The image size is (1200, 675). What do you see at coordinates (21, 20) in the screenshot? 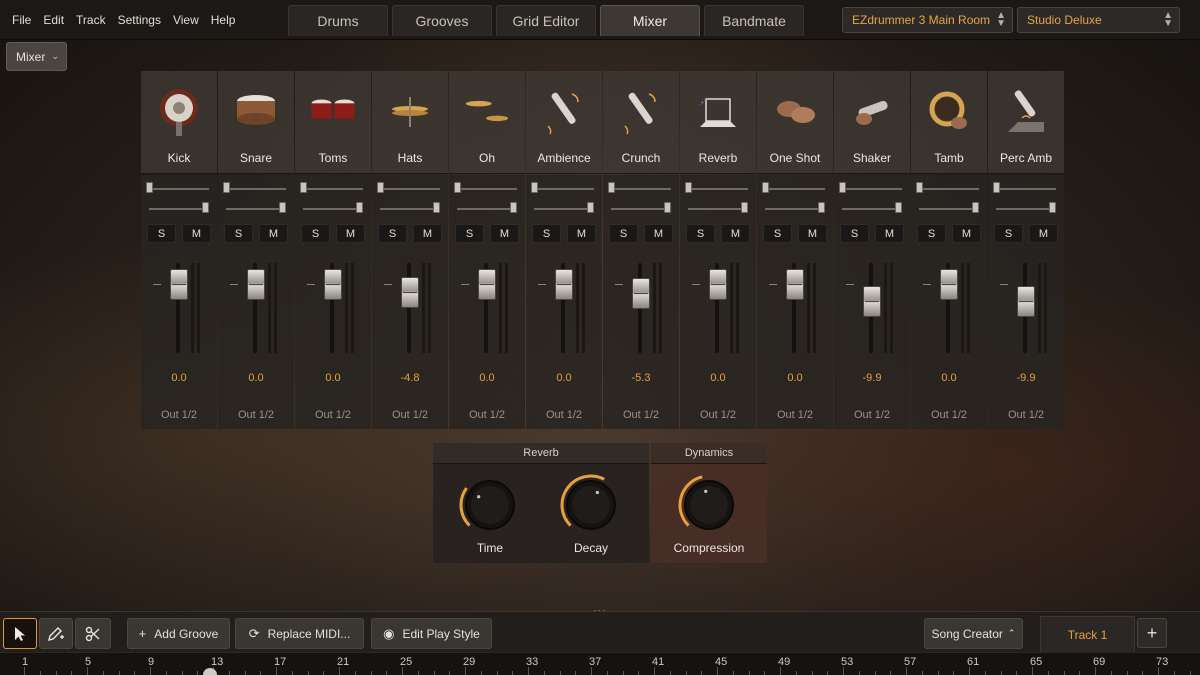
I see `menu-file: File` at bounding box center [21, 20].